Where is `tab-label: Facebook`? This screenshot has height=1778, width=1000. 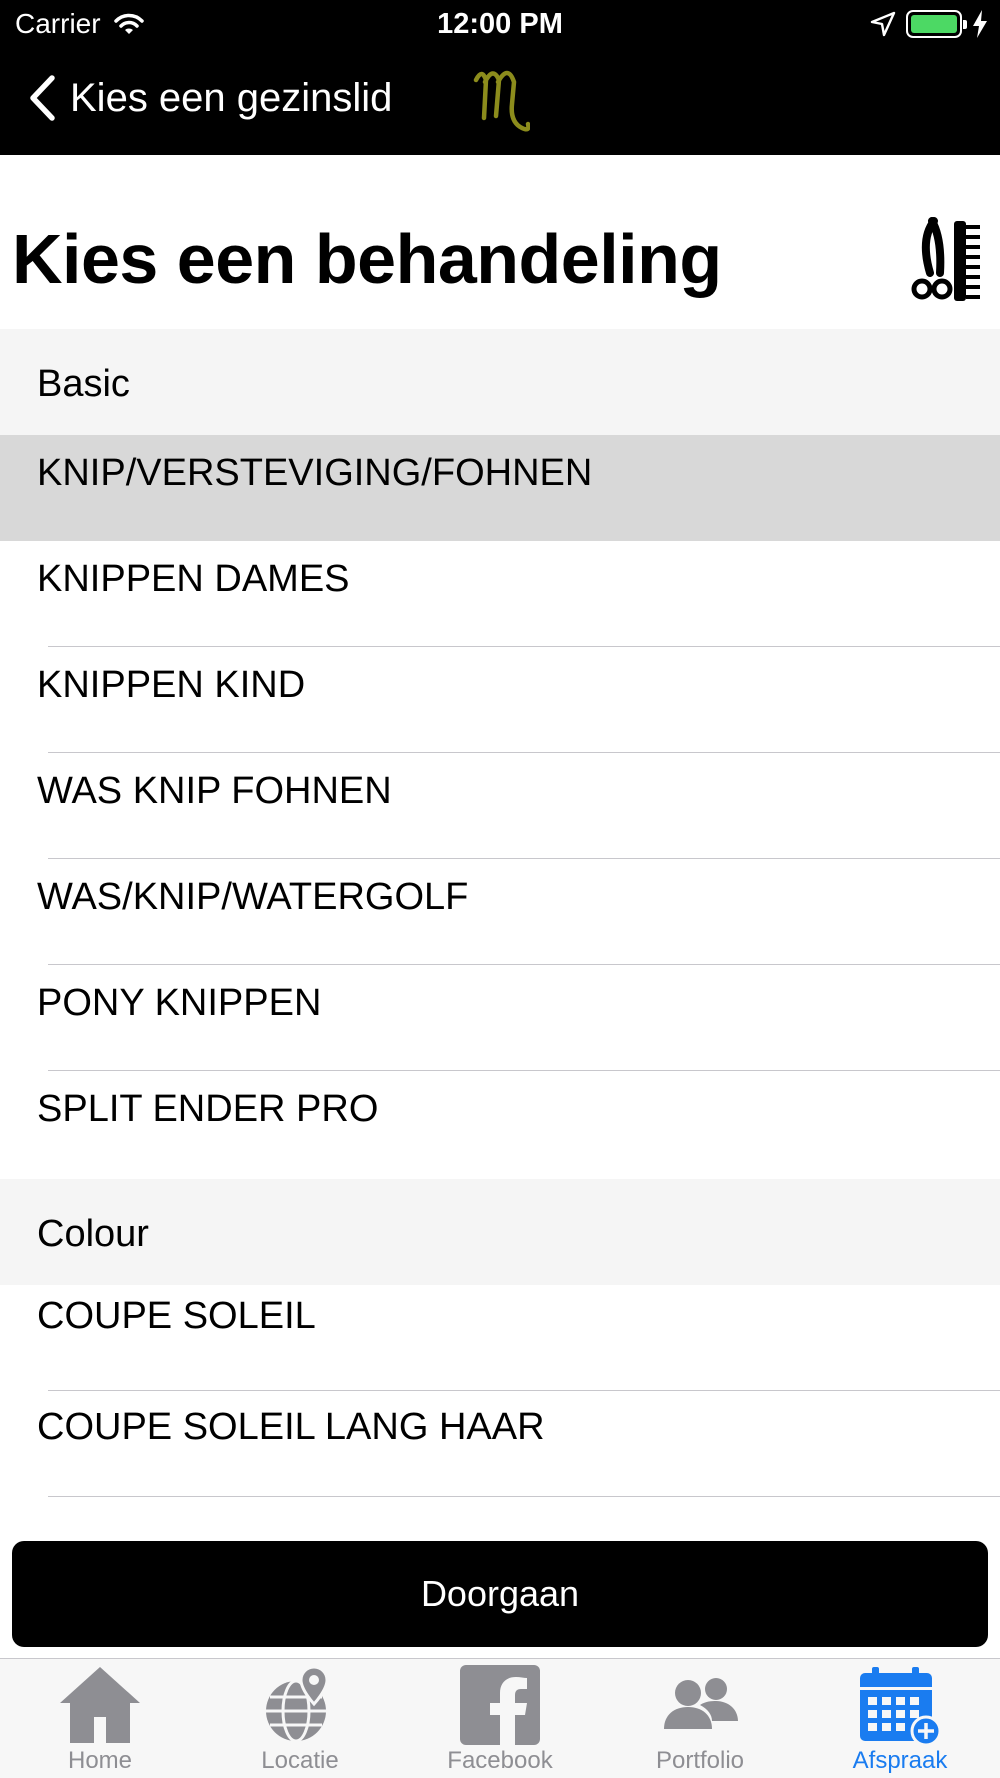 tab-label: Facebook is located at coordinates (500, 1760).